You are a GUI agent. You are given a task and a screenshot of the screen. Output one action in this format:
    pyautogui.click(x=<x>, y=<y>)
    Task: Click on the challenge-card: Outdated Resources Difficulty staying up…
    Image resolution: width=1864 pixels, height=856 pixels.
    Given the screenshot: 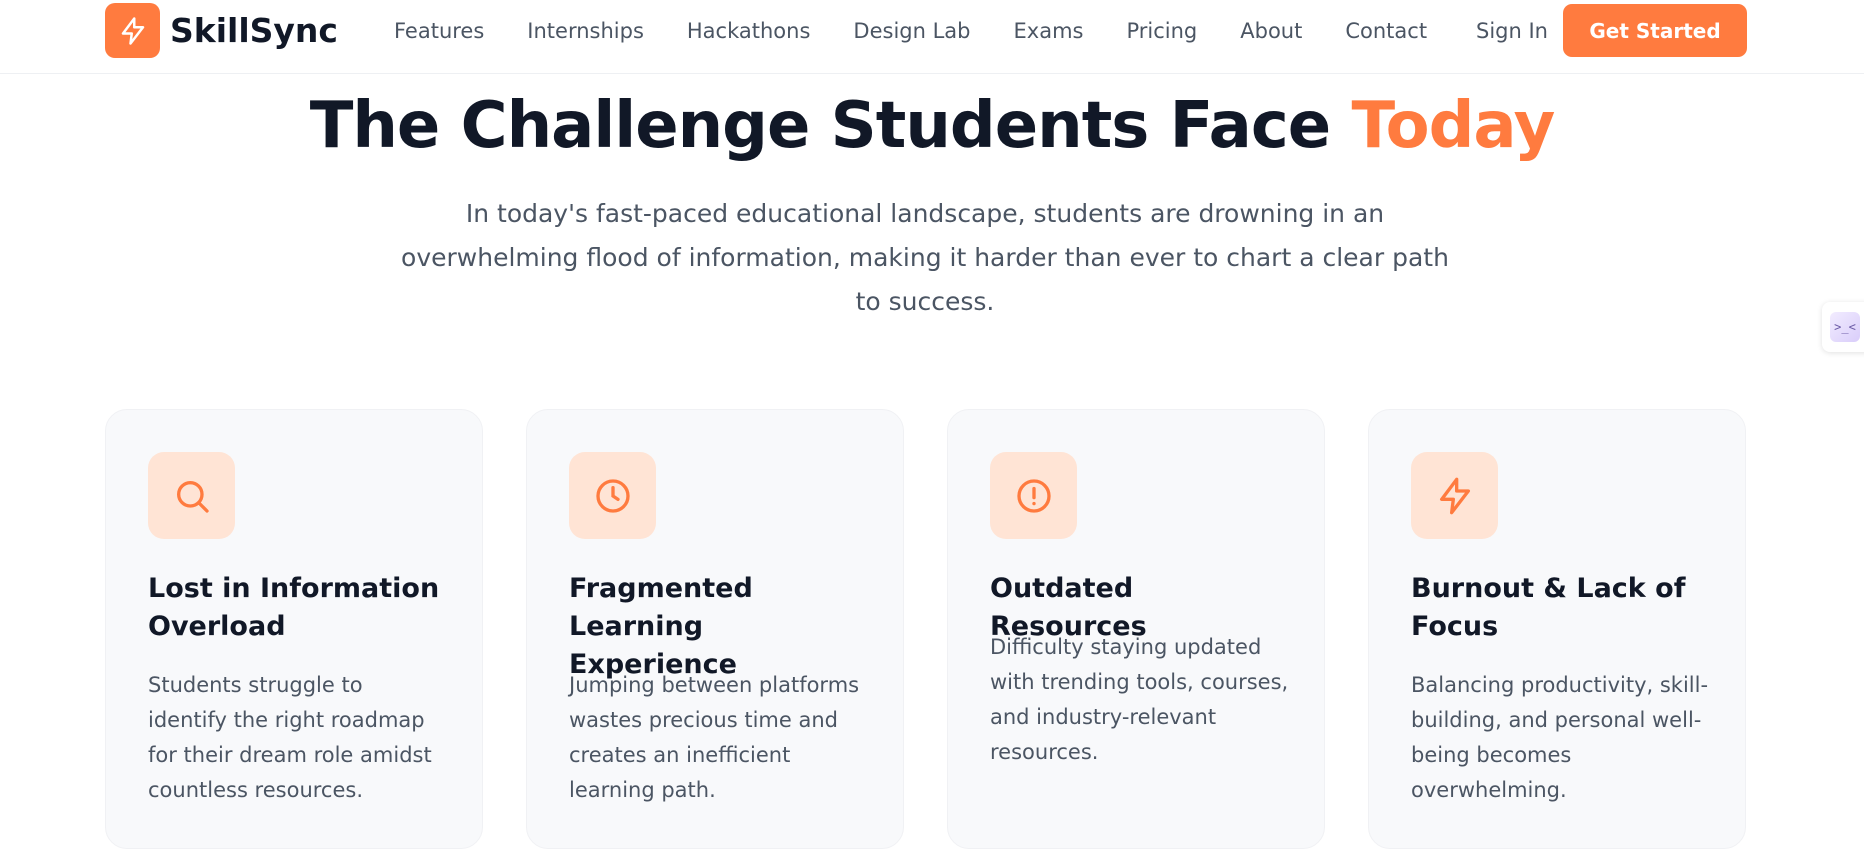 What is the action you would take?
    pyautogui.click(x=1136, y=629)
    